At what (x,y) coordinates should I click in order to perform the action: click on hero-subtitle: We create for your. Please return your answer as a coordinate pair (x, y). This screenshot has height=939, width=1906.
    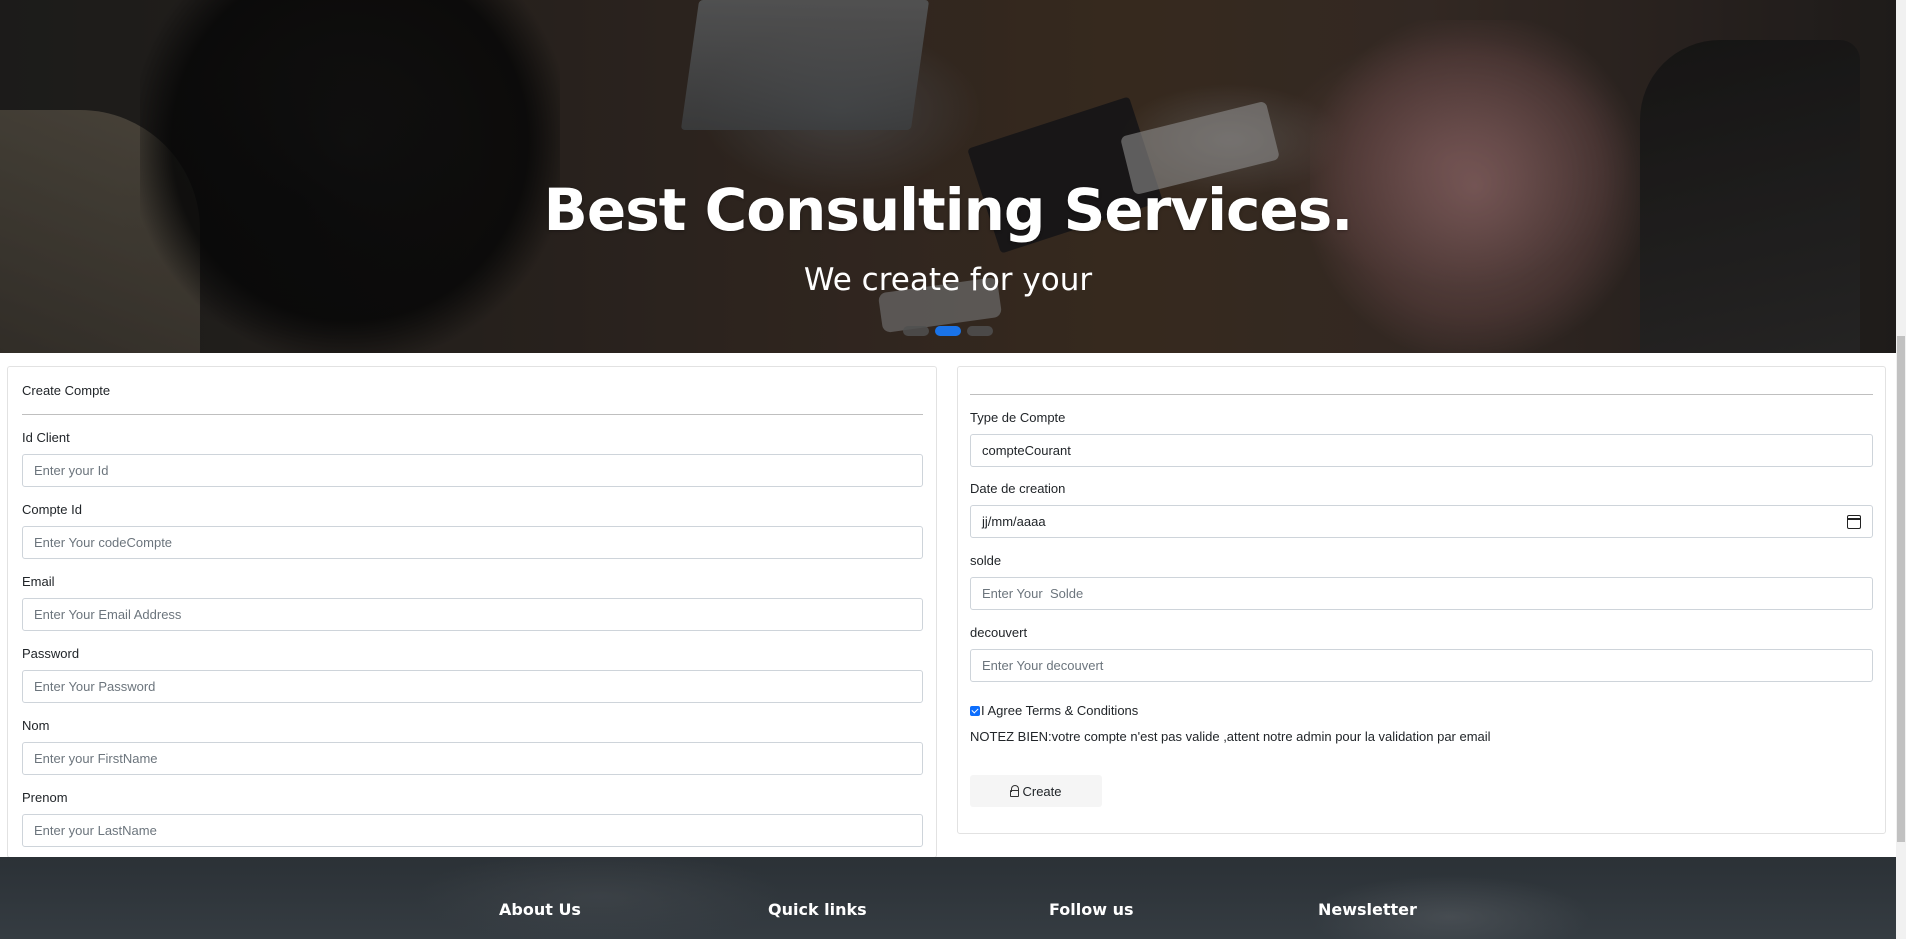
    Looking at the image, I should click on (948, 280).